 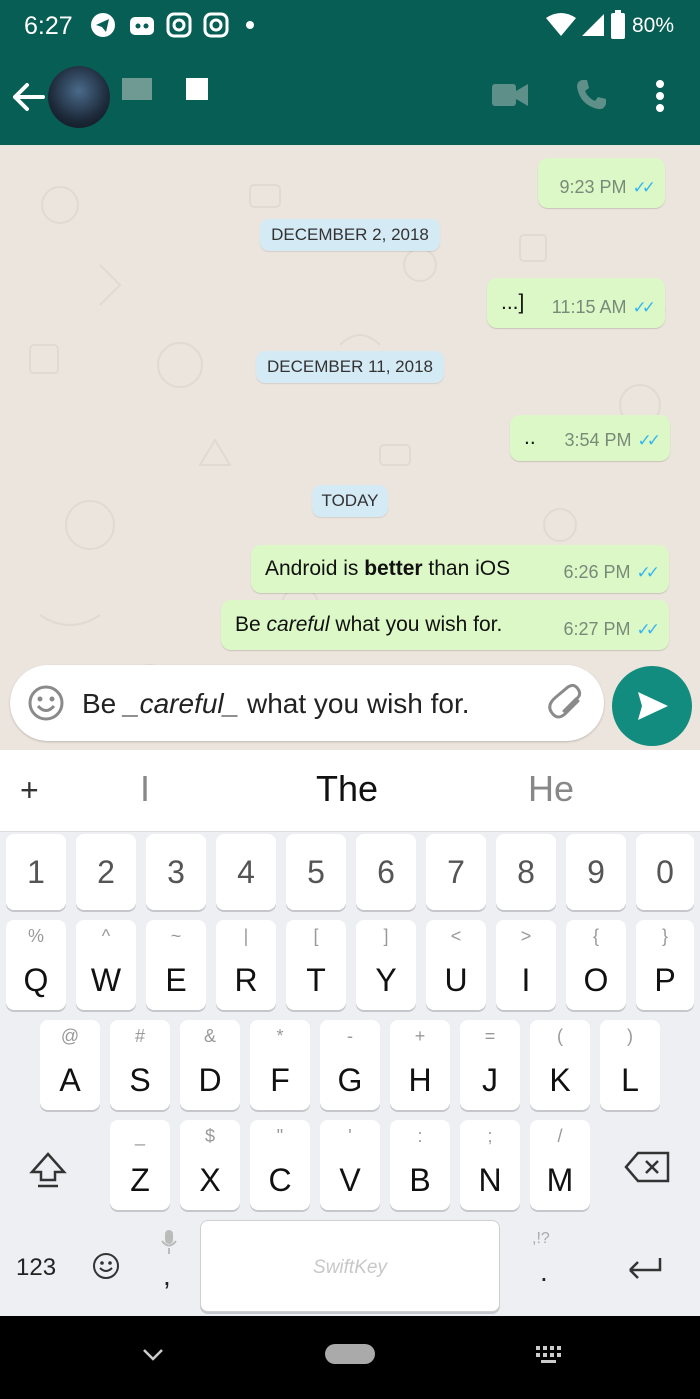 I want to click on backspace-icon, so click(x=647, y=1167).